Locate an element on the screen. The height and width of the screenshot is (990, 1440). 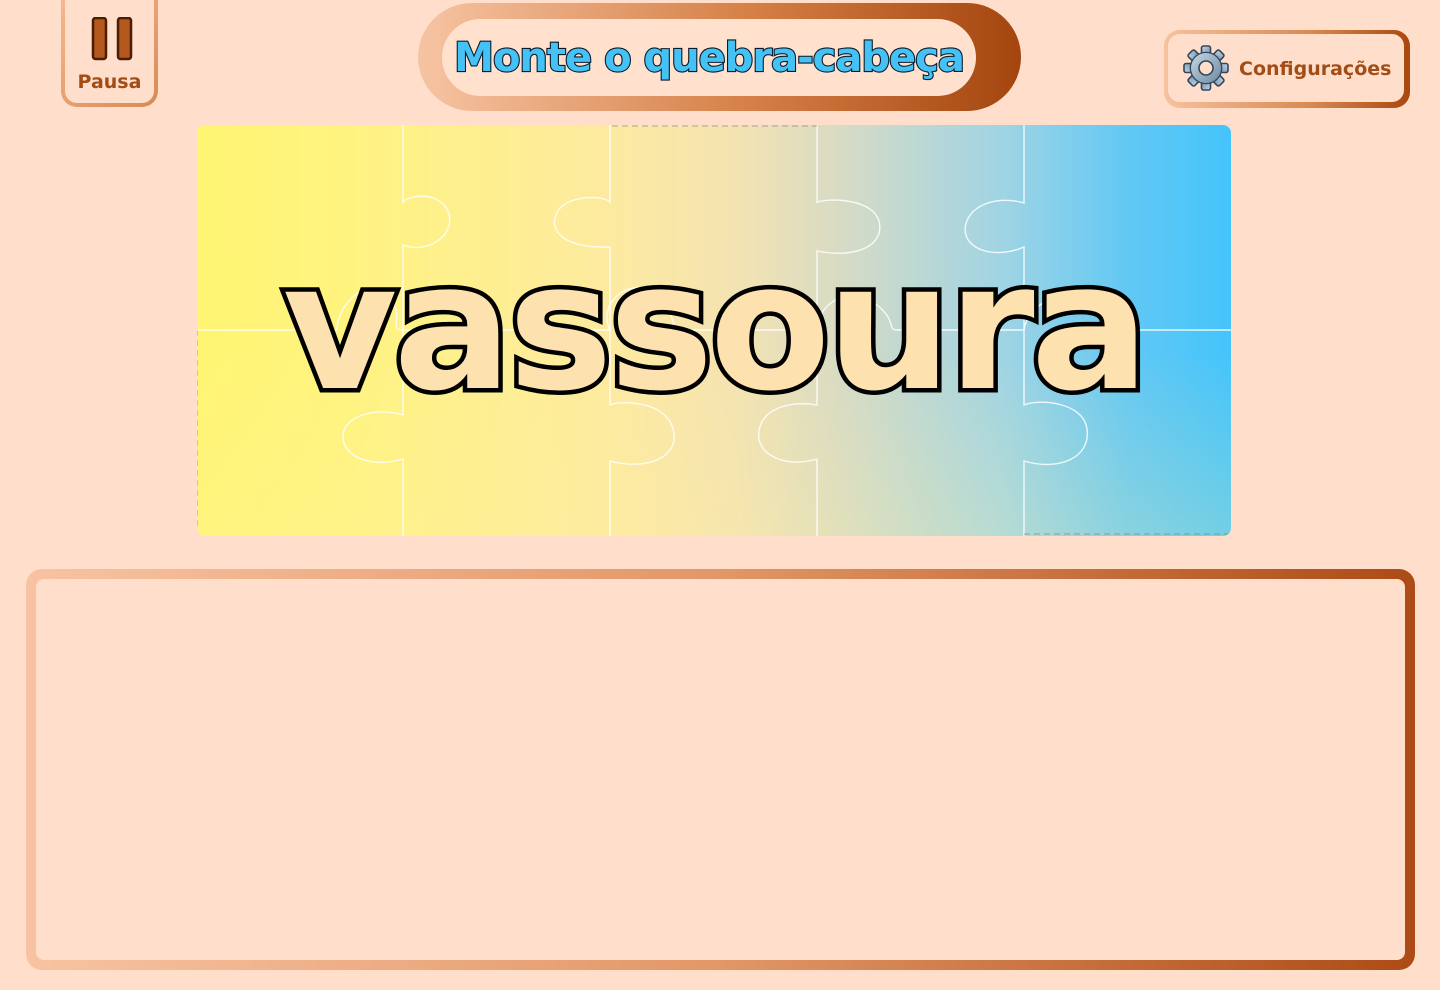
settings-button: Configurações is located at coordinates (1287, 69).